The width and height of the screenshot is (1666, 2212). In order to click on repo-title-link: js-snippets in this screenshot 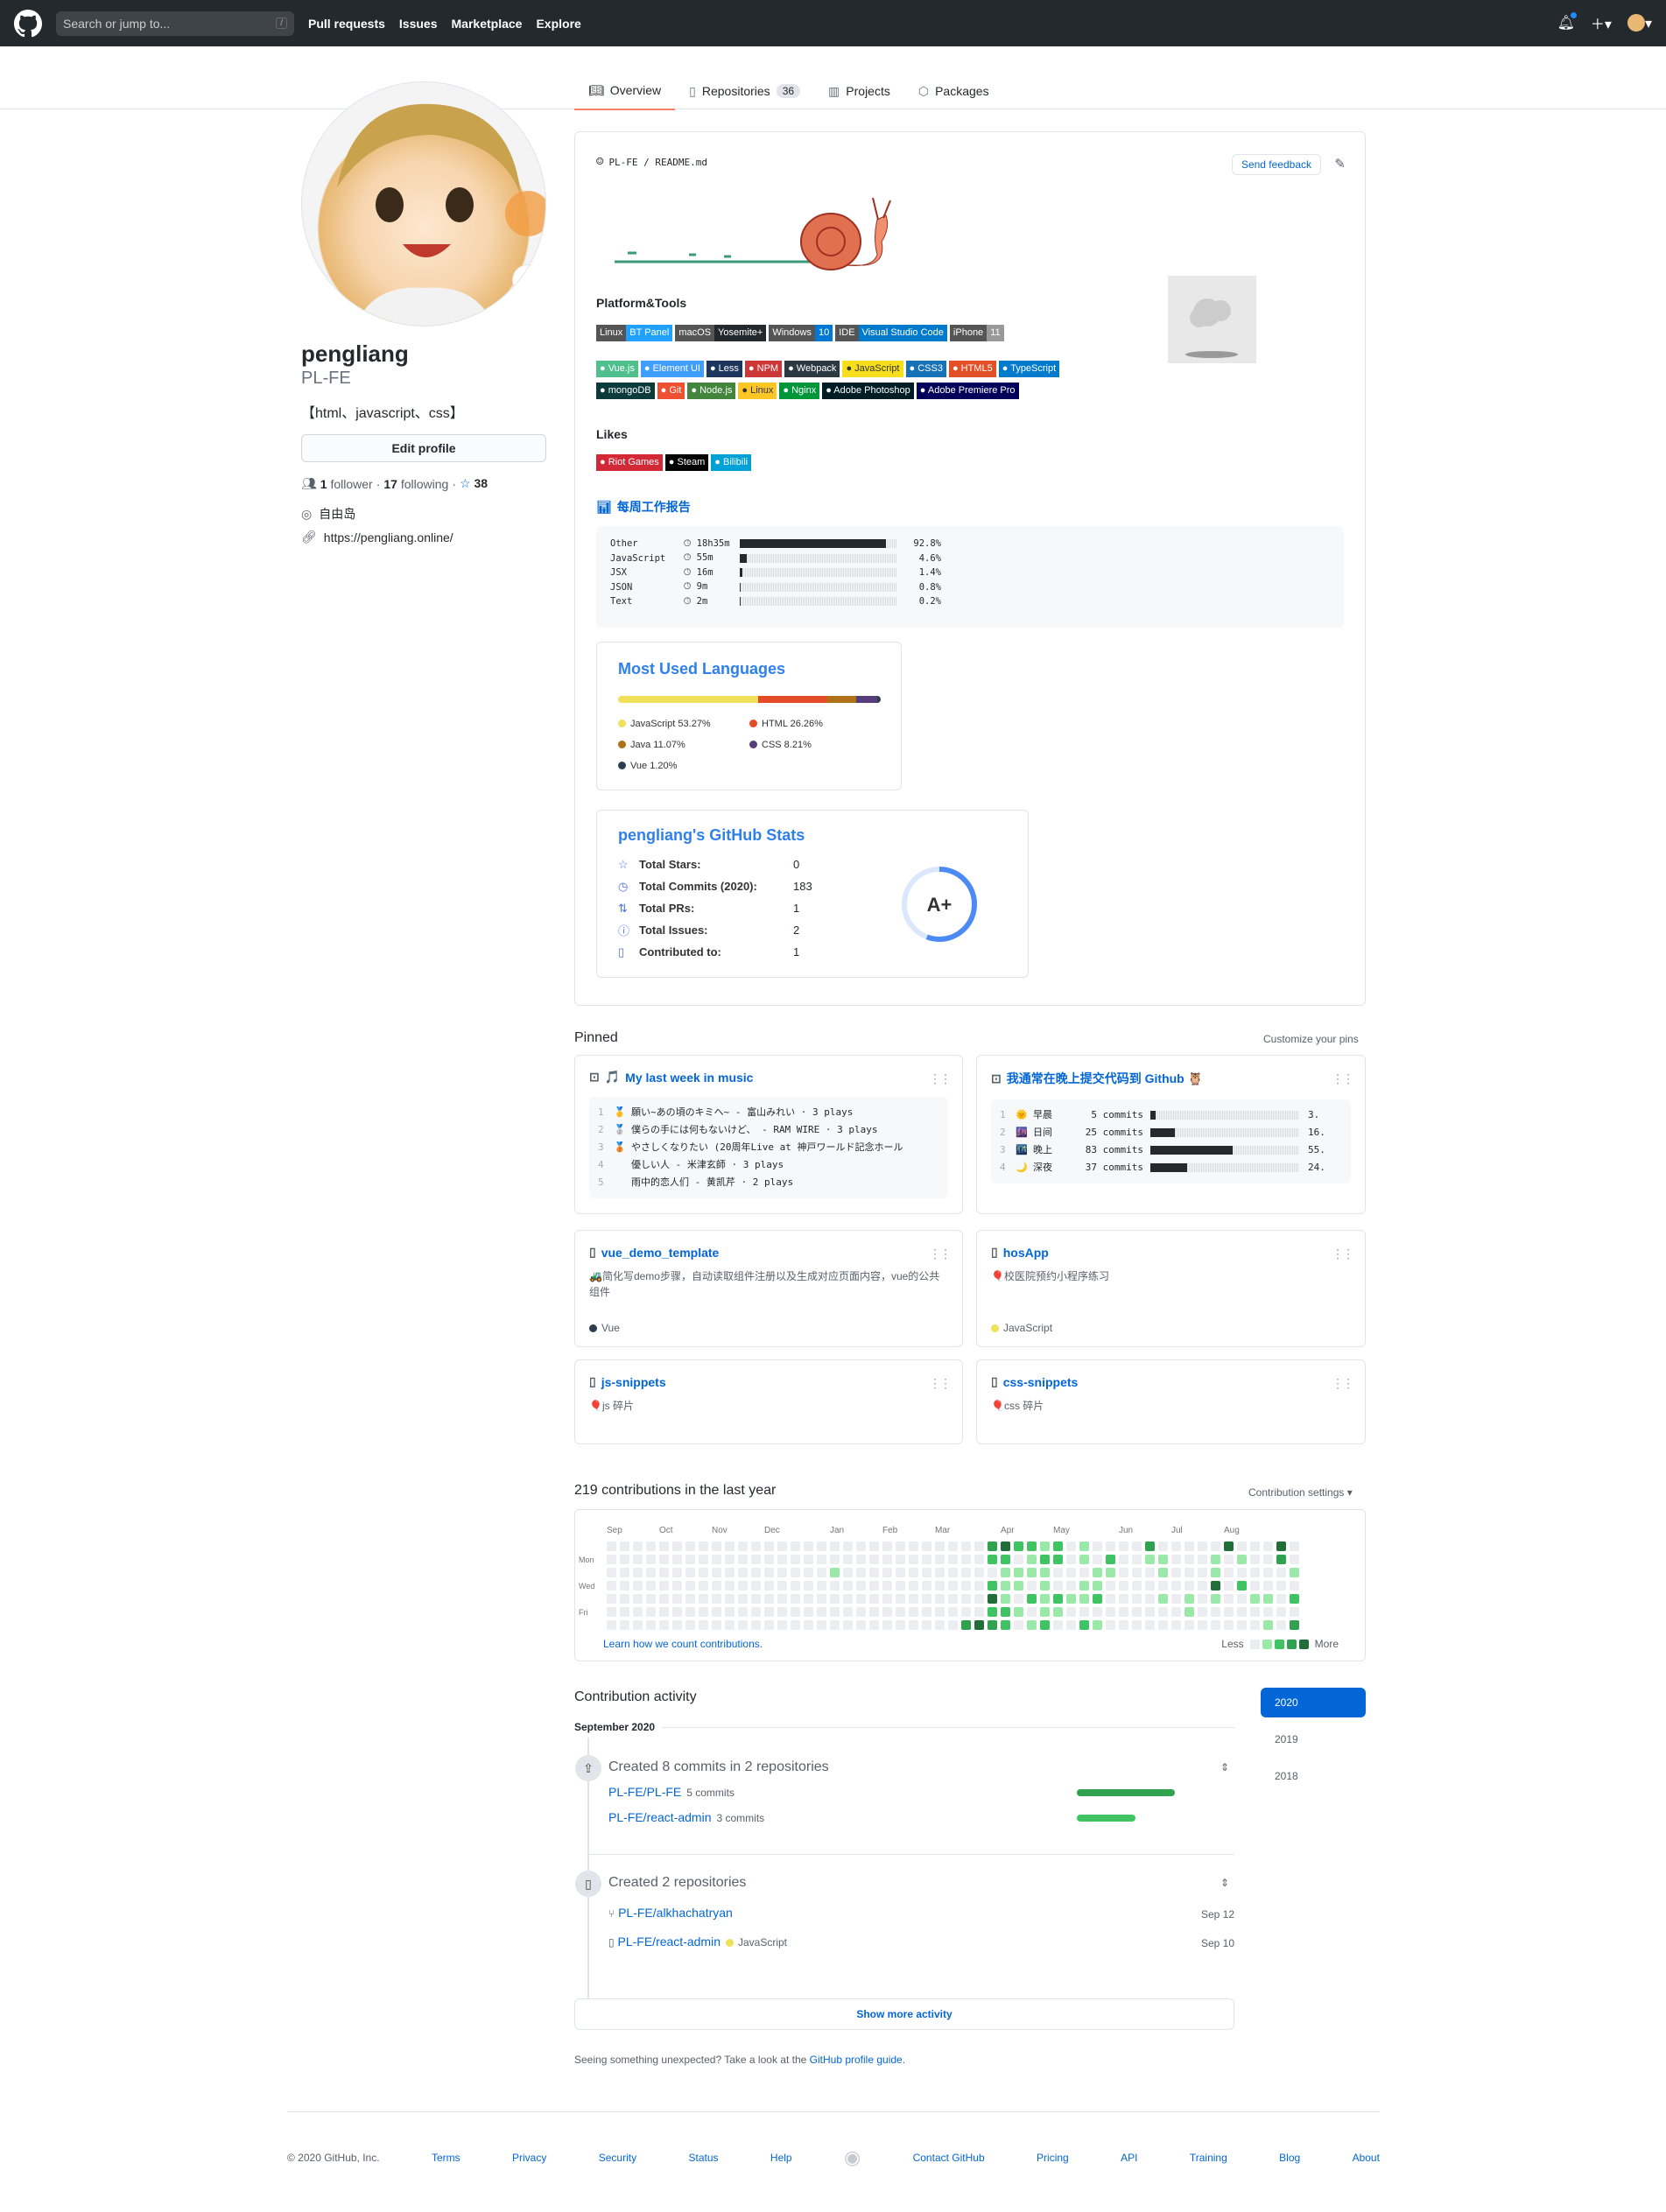, I will do `click(634, 1382)`.